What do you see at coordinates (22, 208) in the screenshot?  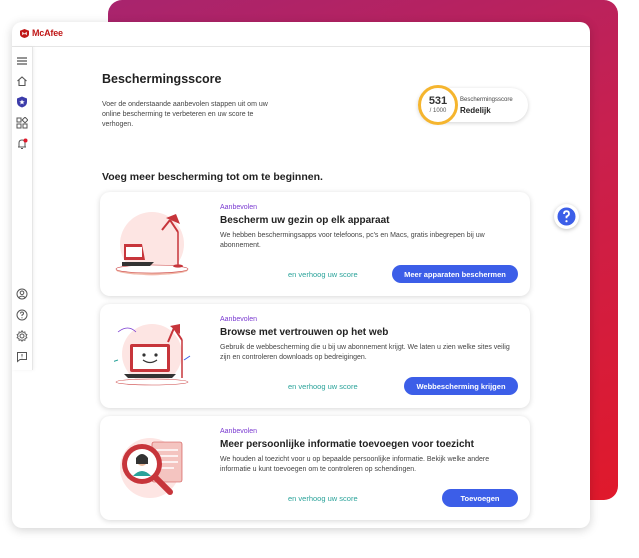 I see `sidebar` at bounding box center [22, 208].